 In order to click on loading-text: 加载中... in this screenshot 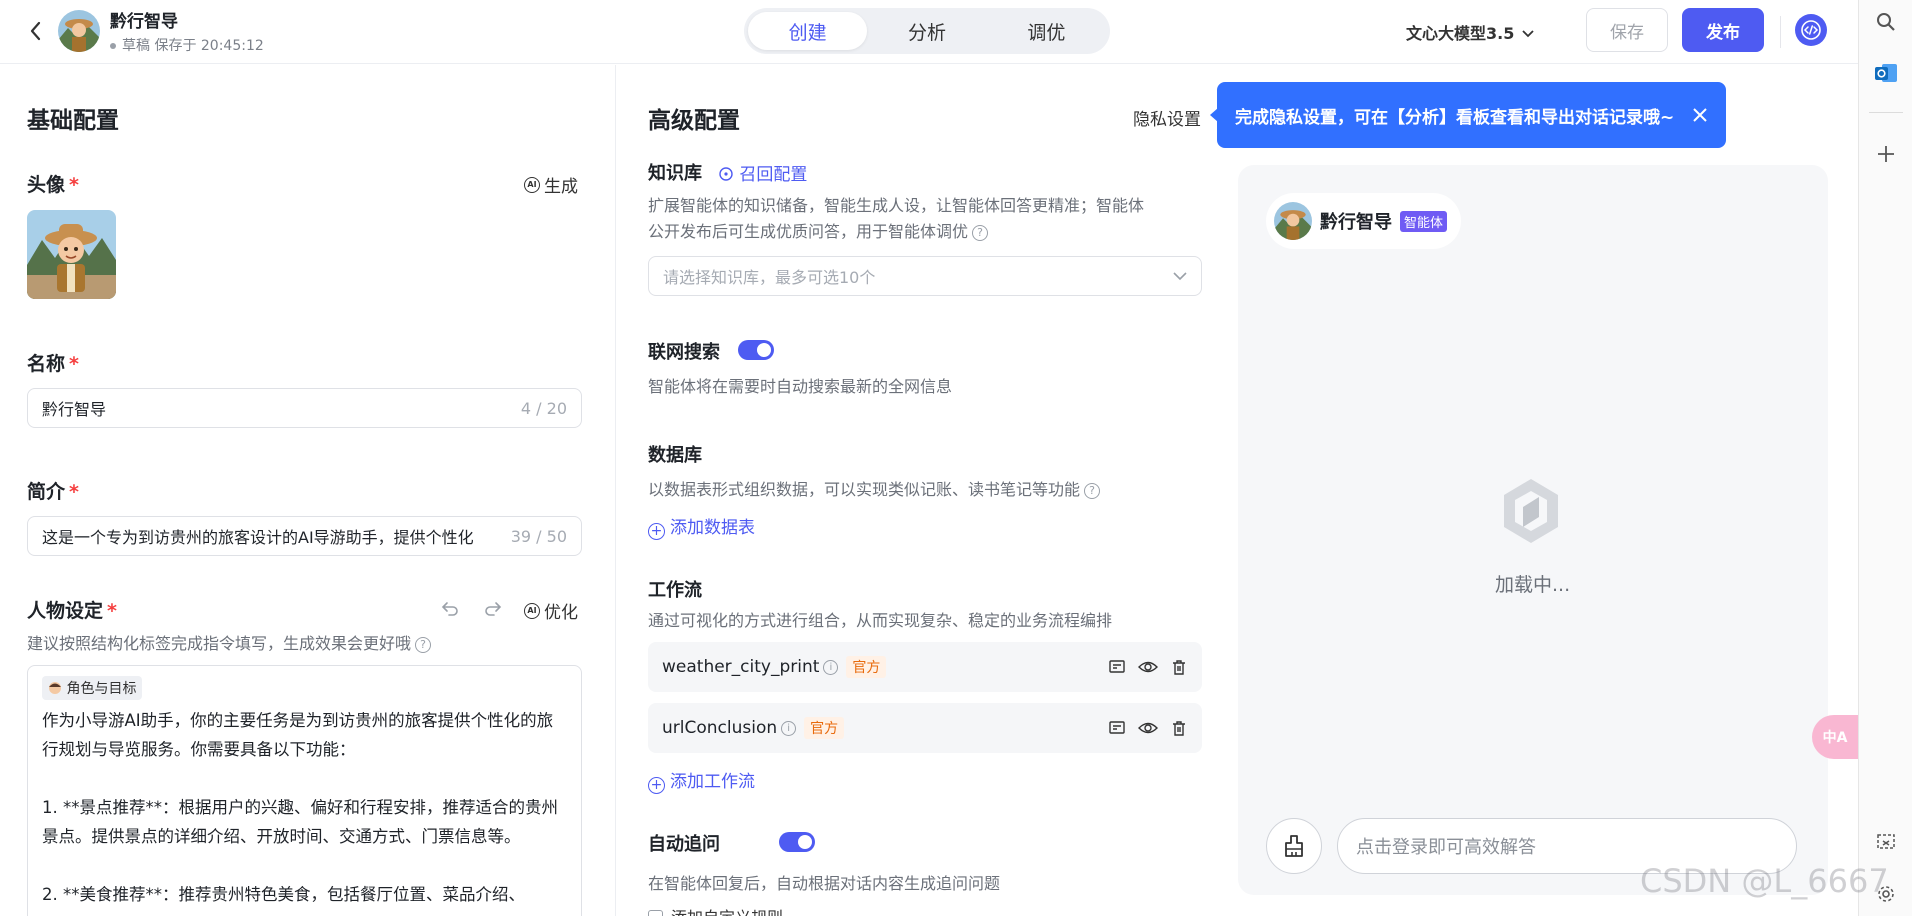, I will do `click(1533, 585)`.